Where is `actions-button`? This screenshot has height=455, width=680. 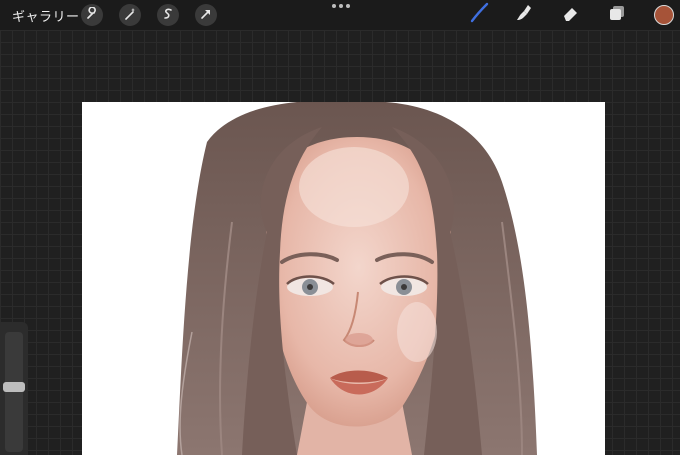
actions-button is located at coordinates (92, 15).